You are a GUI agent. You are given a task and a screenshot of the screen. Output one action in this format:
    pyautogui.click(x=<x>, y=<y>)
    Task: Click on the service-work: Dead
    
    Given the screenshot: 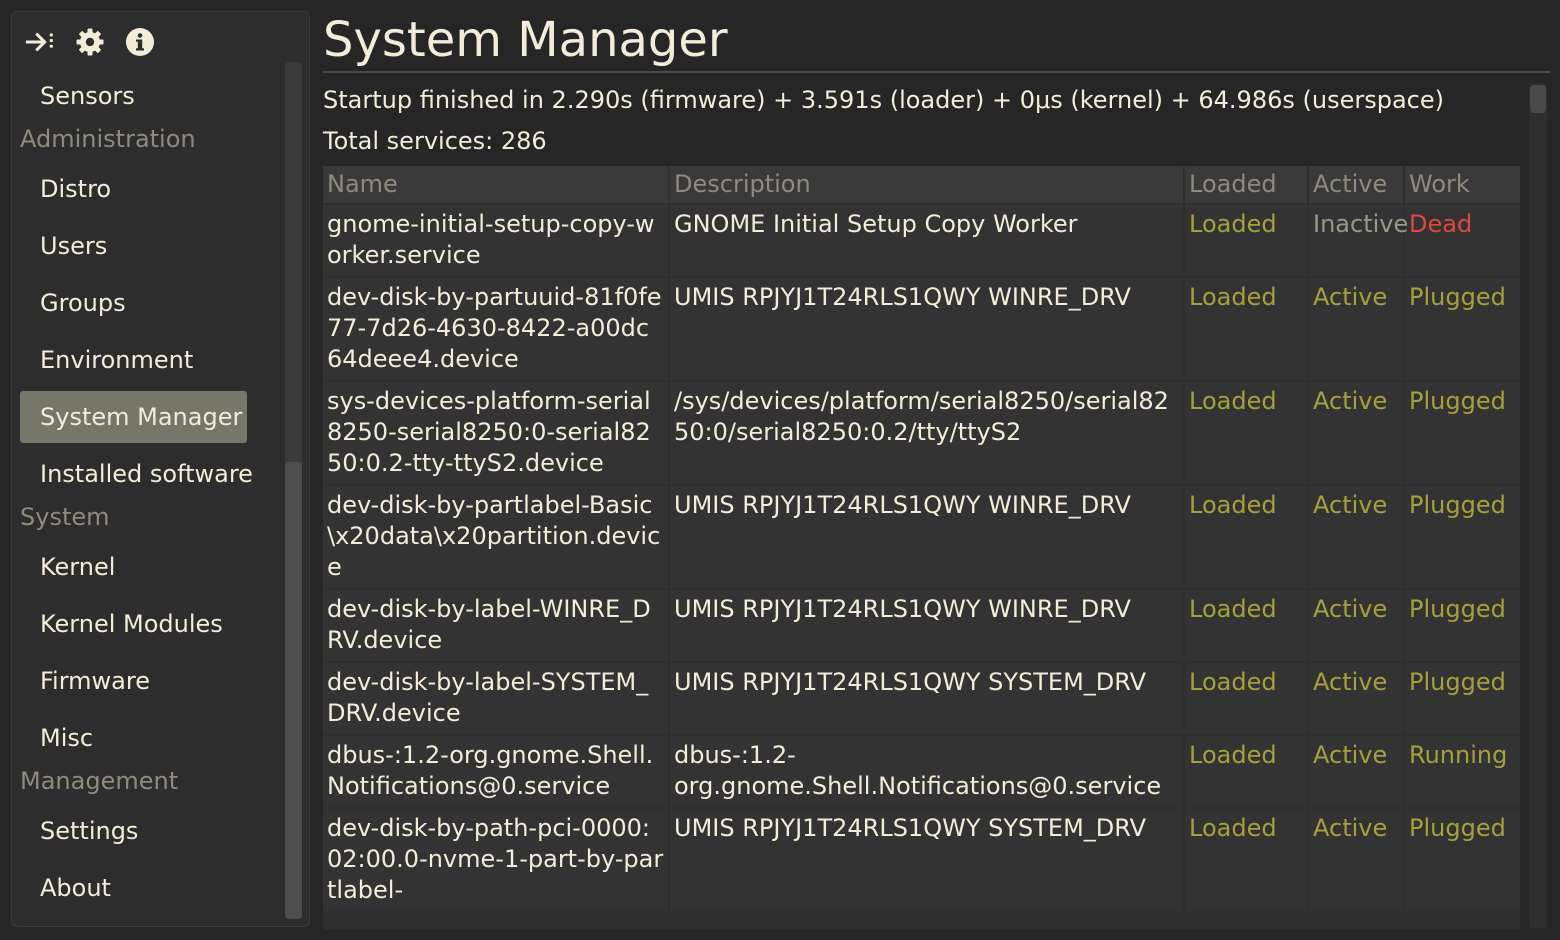 What is the action you would take?
    pyautogui.click(x=1462, y=240)
    